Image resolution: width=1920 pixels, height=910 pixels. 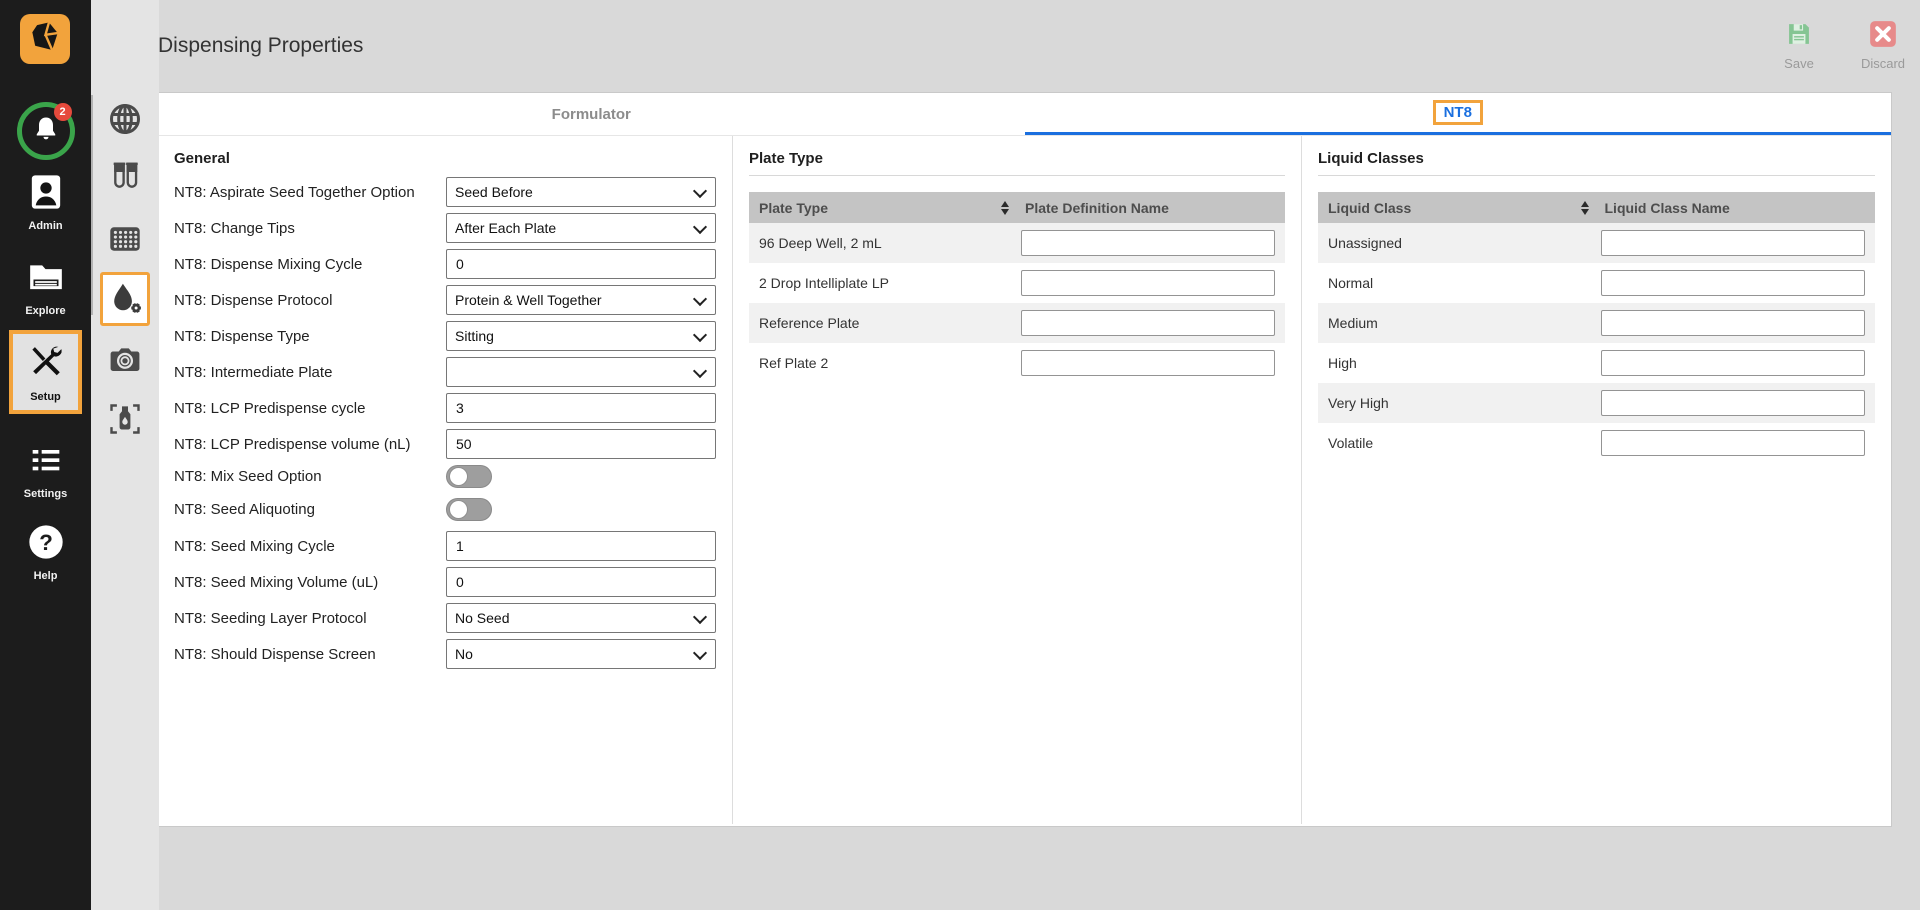 What do you see at coordinates (445, 546) in the screenshot?
I see `form-row: NT8: Seed Mixing Cycle` at bounding box center [445, 546].